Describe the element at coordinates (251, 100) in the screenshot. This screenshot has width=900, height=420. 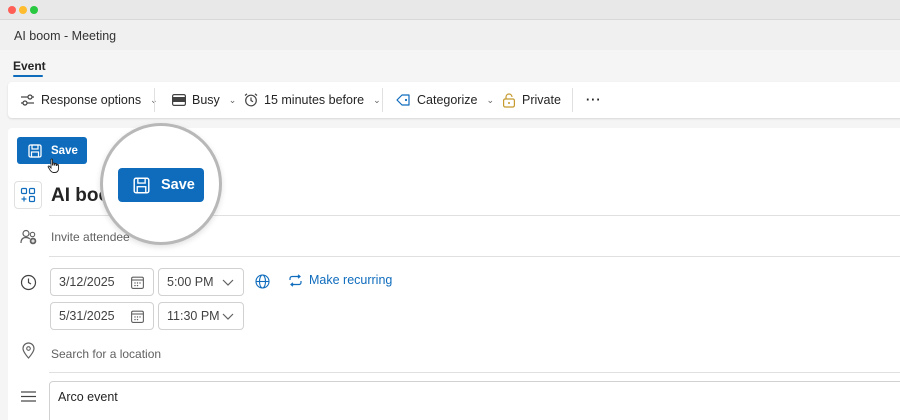
I see `alarm-clock-icon` at that location.